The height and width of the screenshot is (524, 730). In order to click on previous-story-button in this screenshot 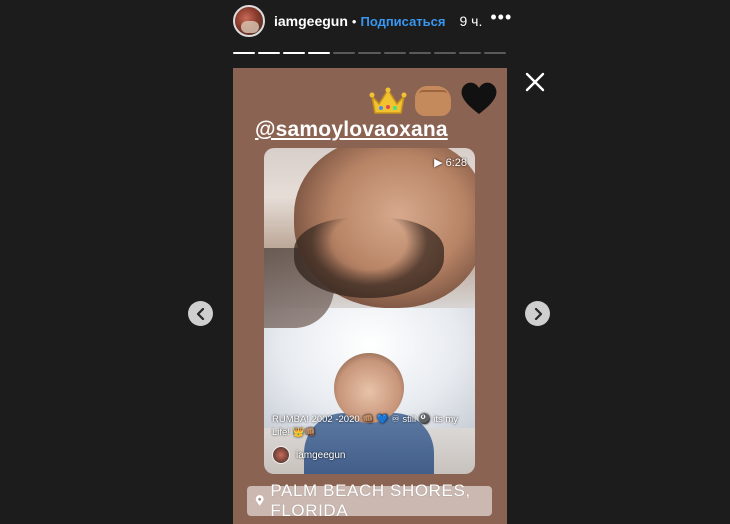, I will do `click(200, 313)`.